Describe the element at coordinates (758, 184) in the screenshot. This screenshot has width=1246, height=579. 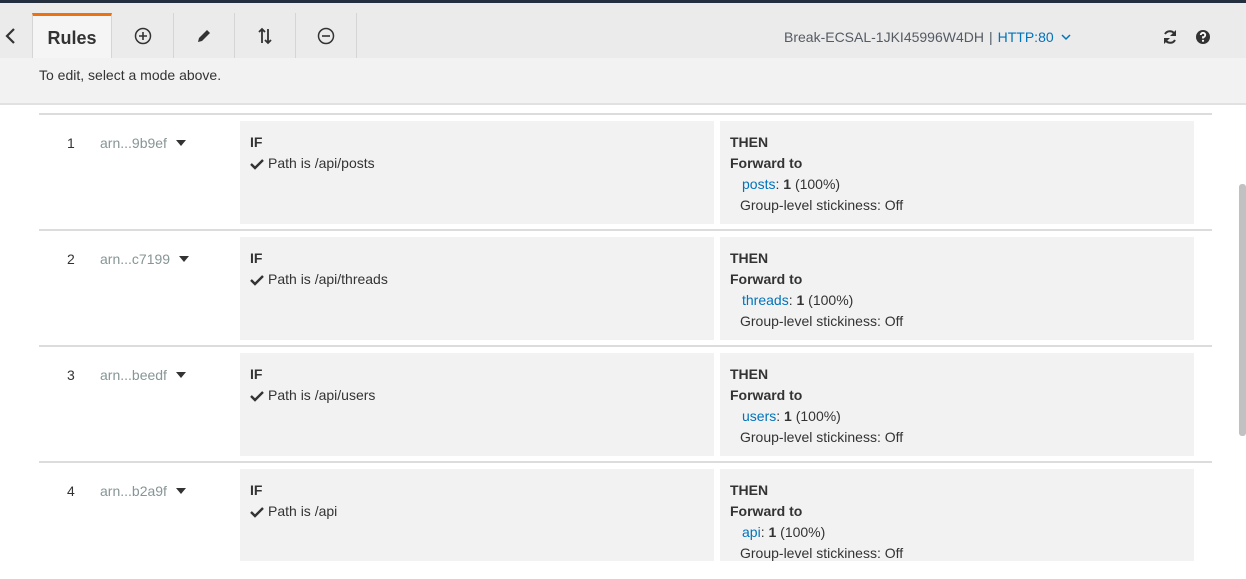
I see `target-group-link: posts` at that location.